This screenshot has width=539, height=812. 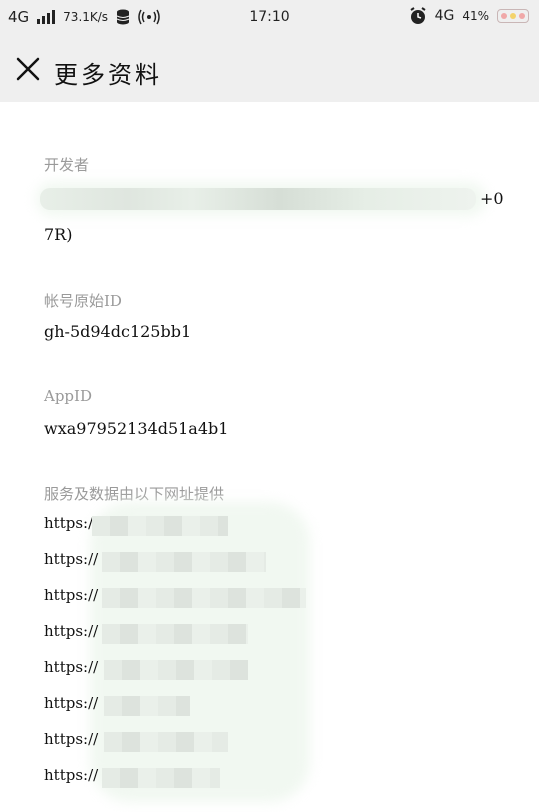 What do you see at coordinates (418, 15) in the screenshot?
I see `alarm-icon` at bounding box center [418, 15].